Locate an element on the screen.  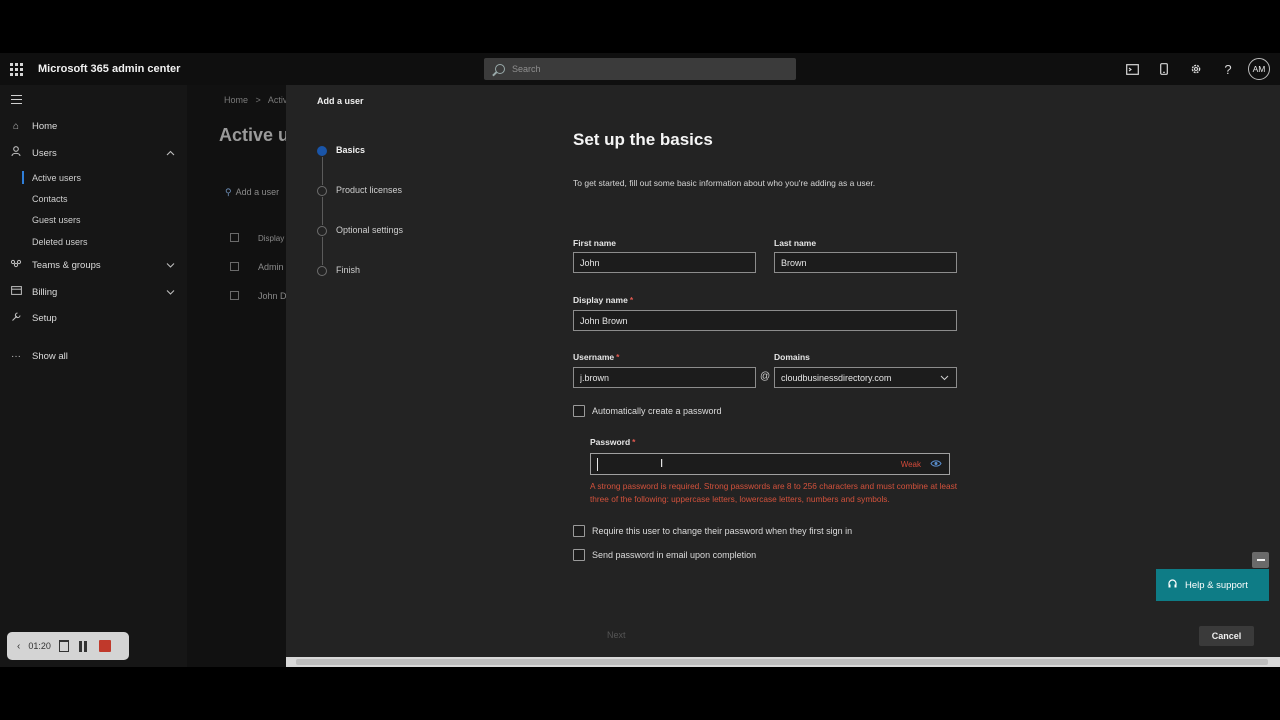
username-input is located at coordinates (664, 378).